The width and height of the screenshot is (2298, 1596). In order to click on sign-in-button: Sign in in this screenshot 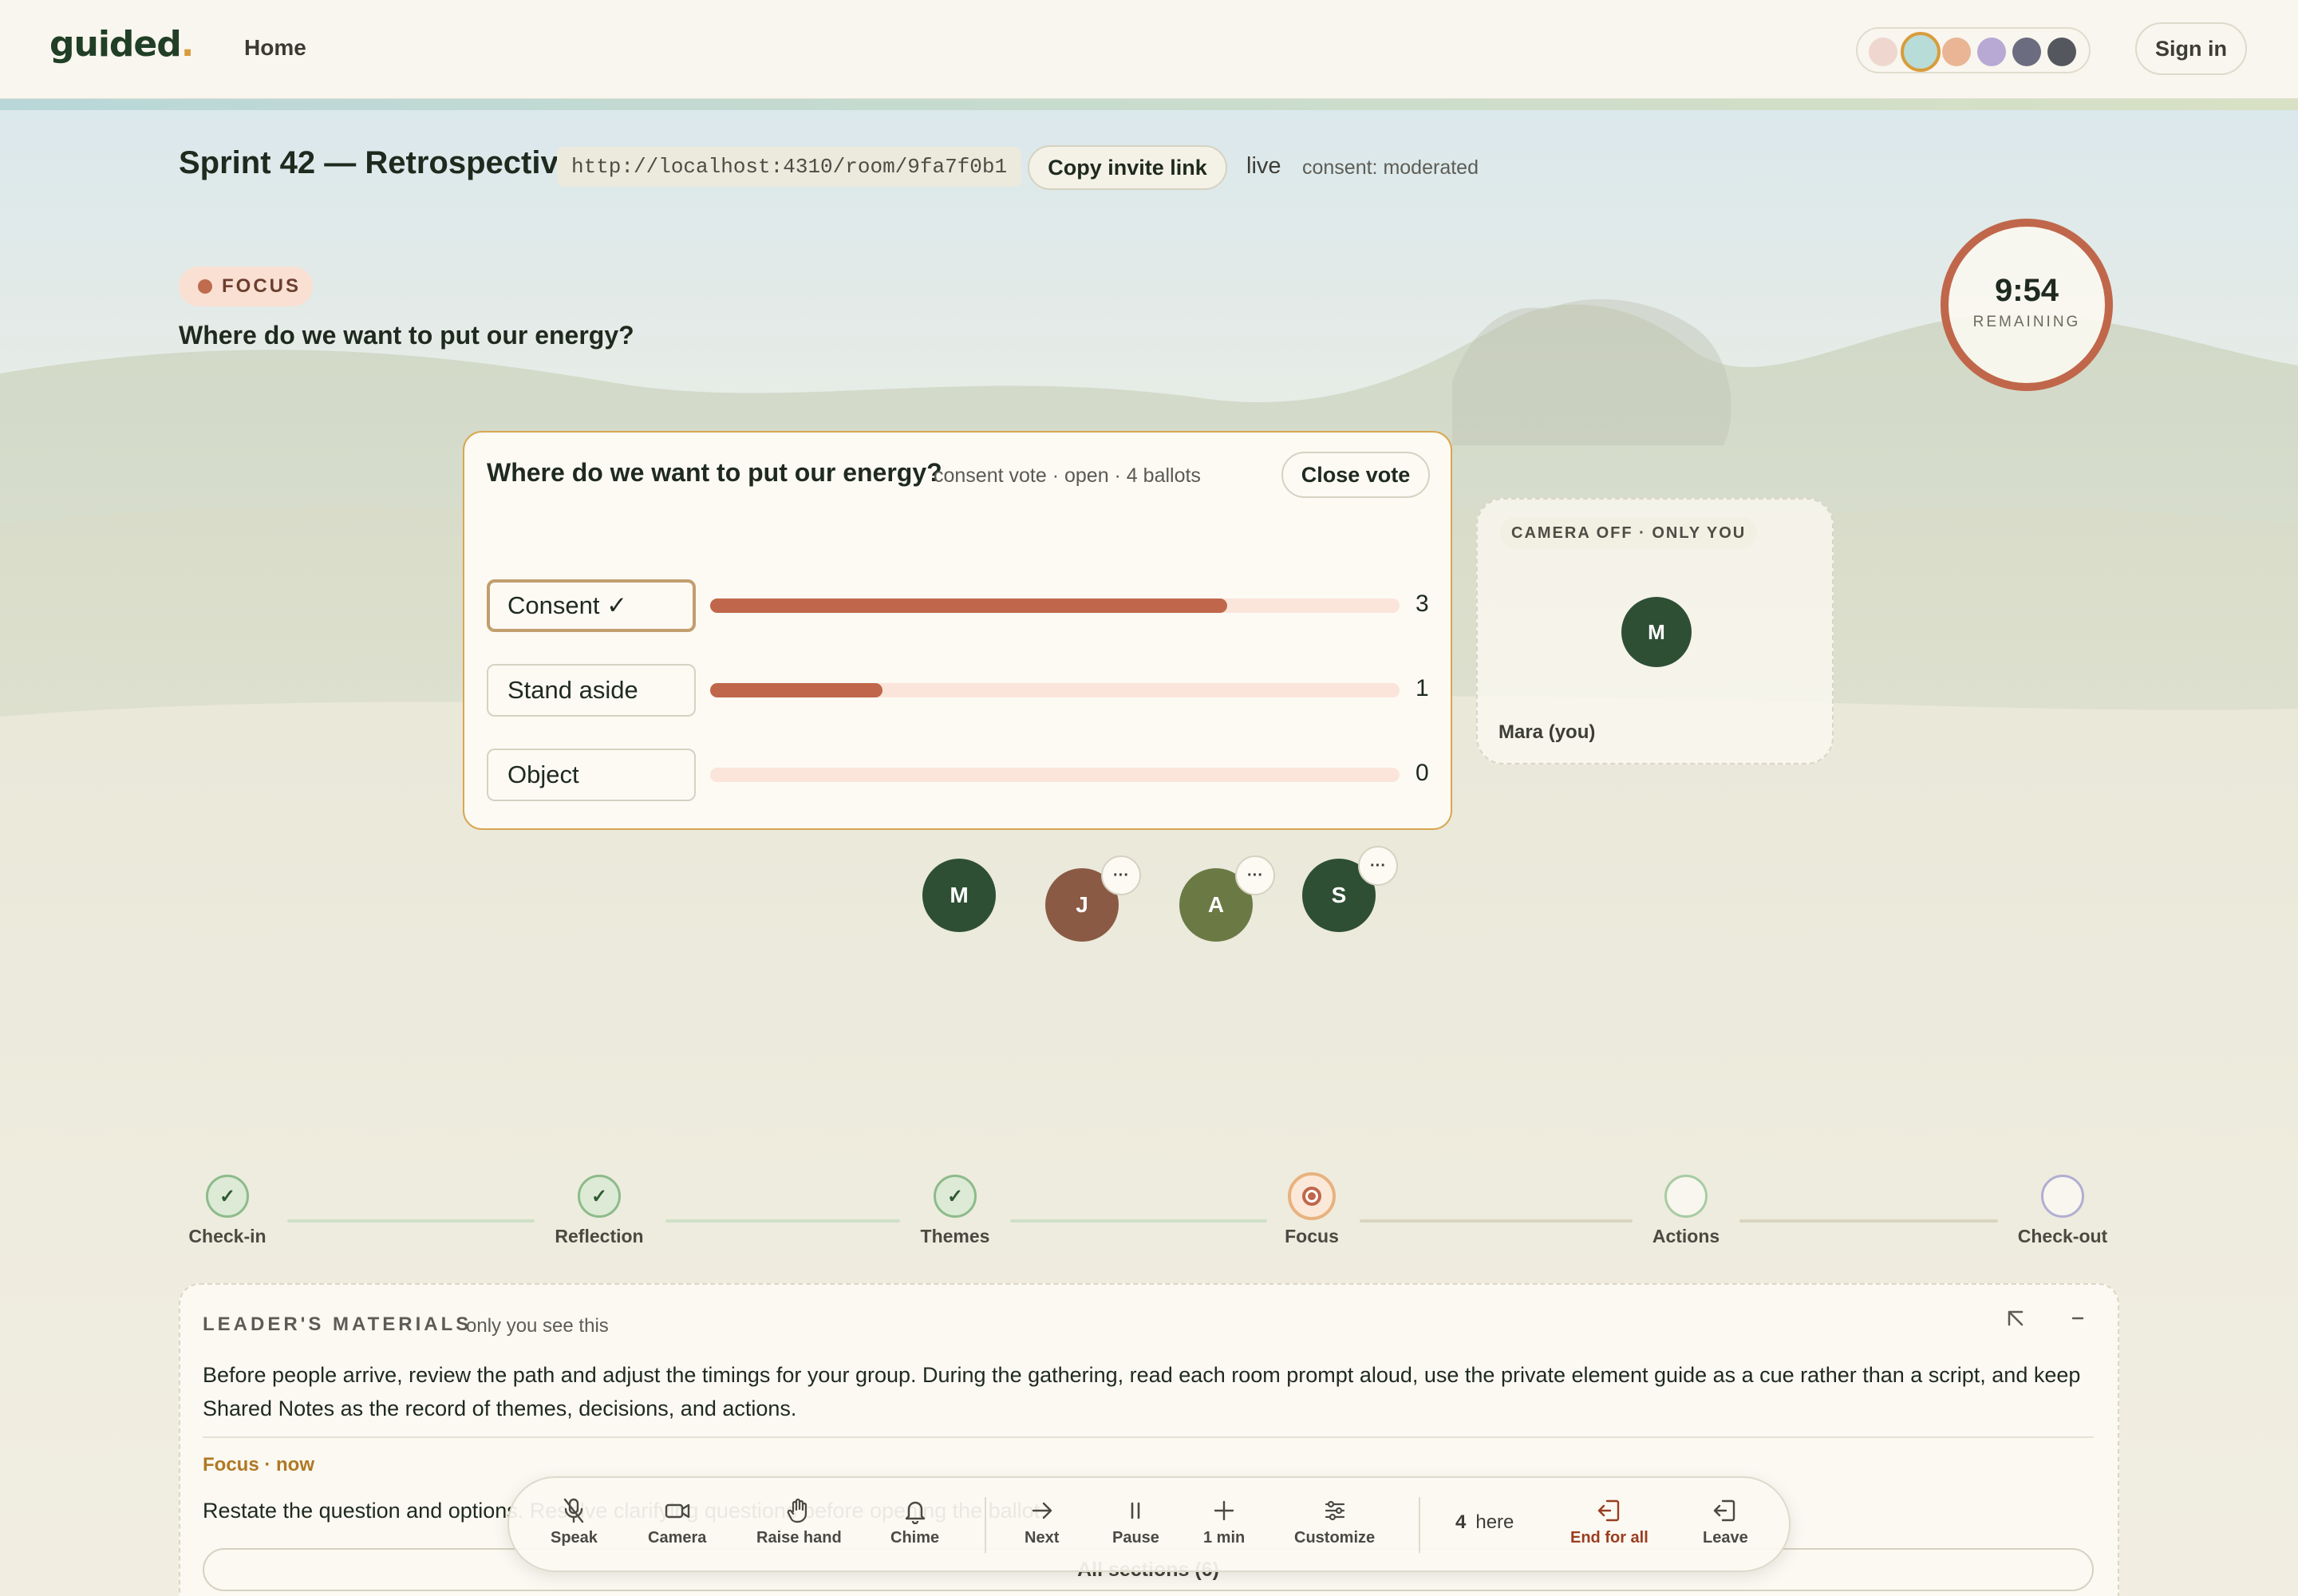, I will do `click(2191, 48)`.